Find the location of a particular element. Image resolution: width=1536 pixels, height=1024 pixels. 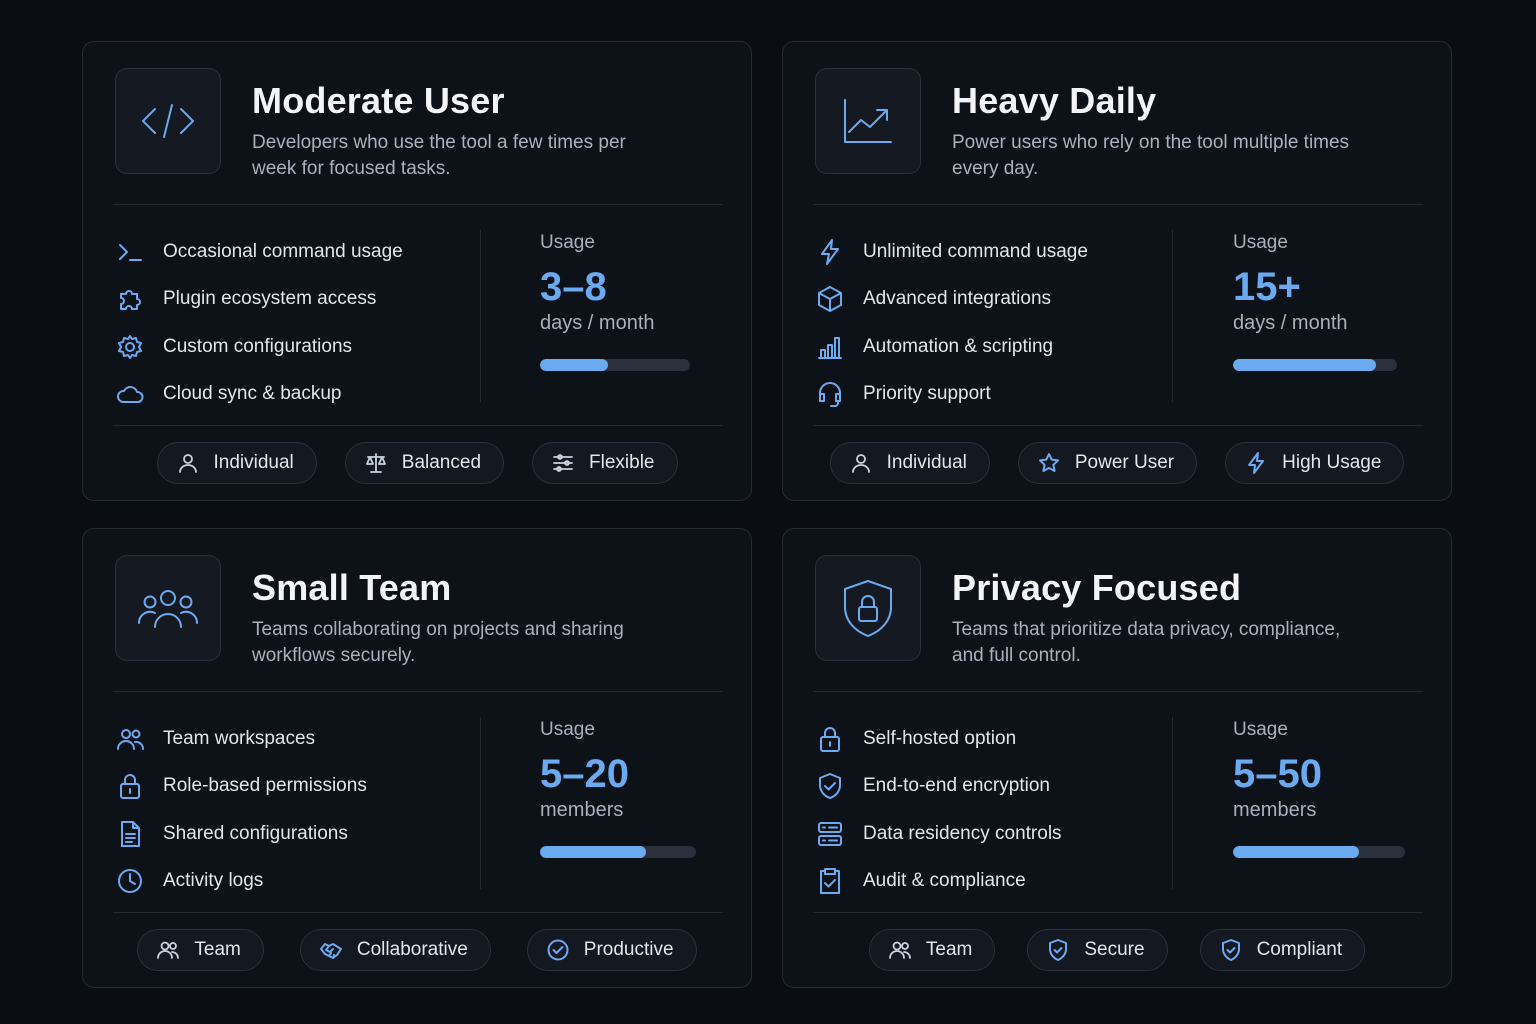

handshake-icon is located at coordinates (330, 951).